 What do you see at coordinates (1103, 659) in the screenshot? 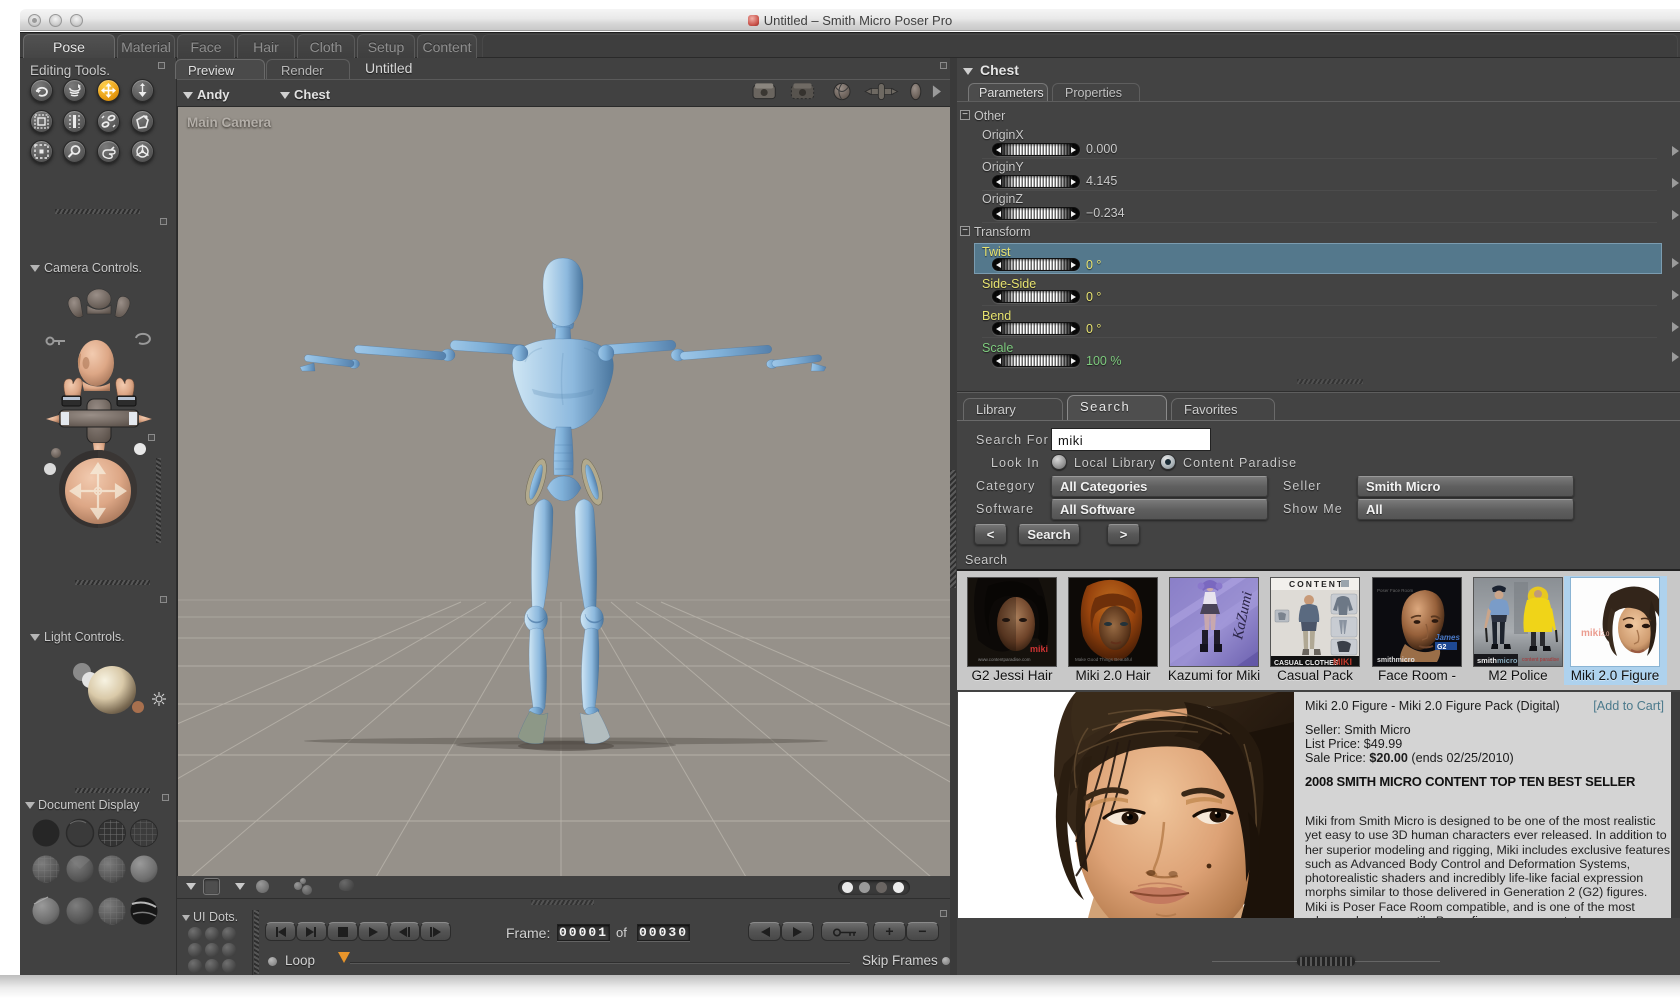
I see `svg-text: Make Good Things Beautiful` at bounding box center [1103, 659].